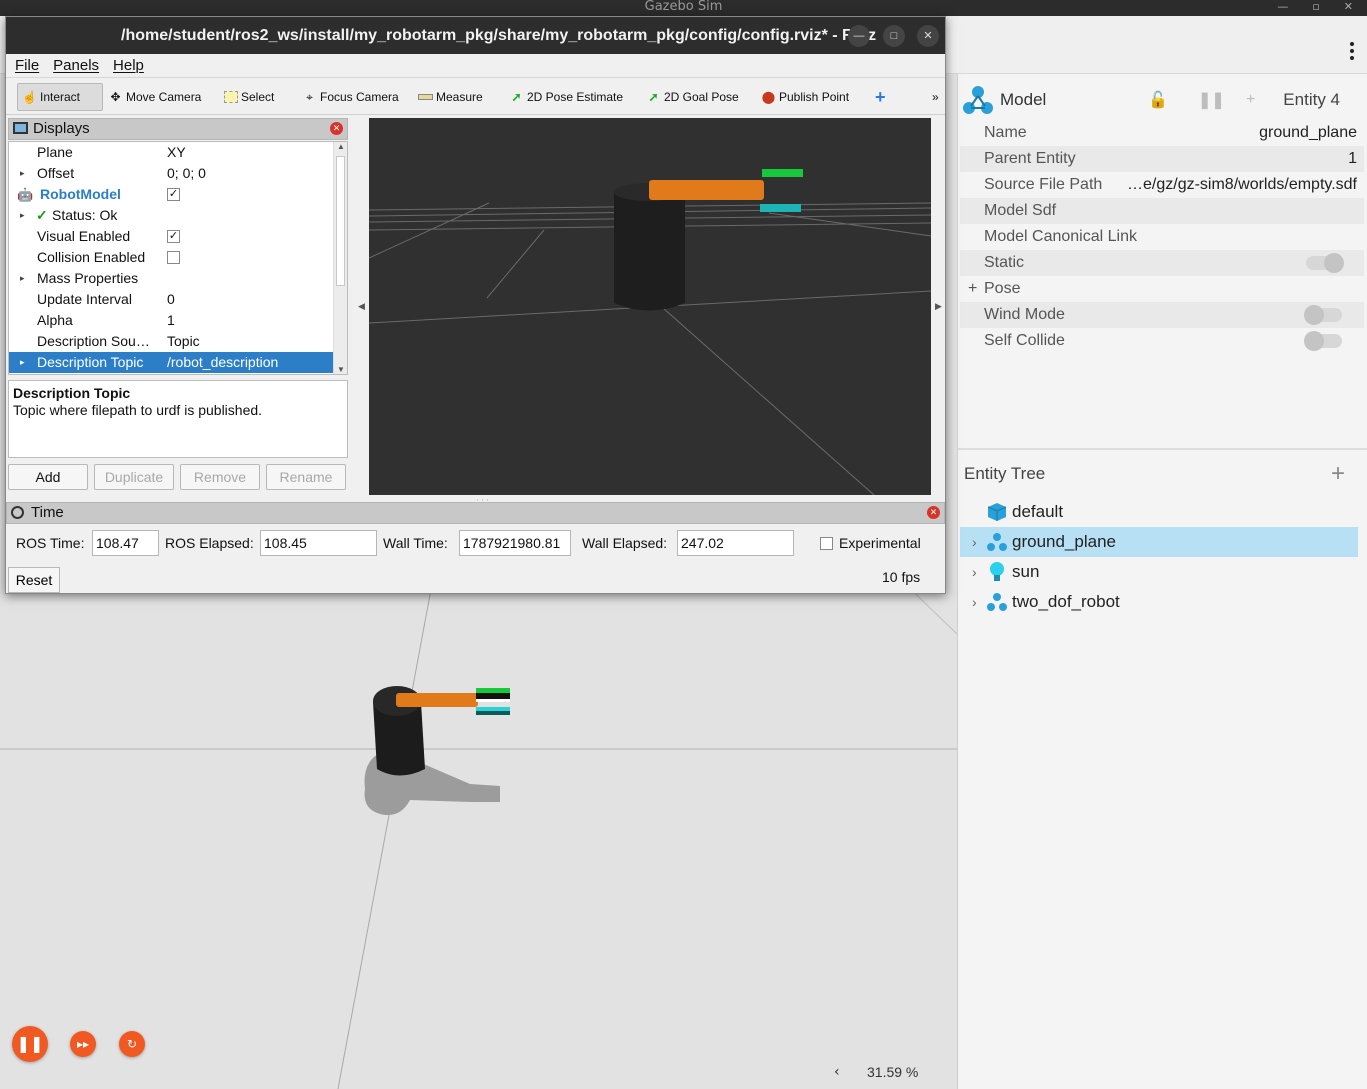  Describe the element at coordinates (76, 65) in the screenshot. I see `menu-panels: Panels` at that location.